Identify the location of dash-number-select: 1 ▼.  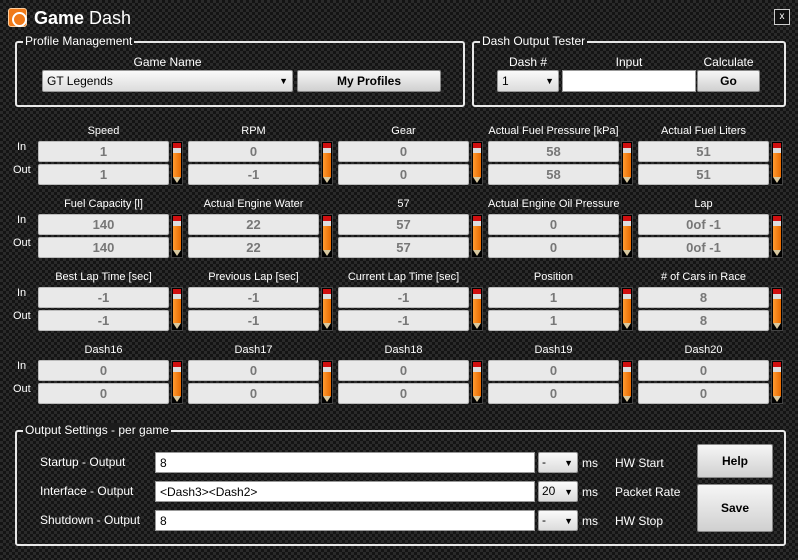
(528, 81).